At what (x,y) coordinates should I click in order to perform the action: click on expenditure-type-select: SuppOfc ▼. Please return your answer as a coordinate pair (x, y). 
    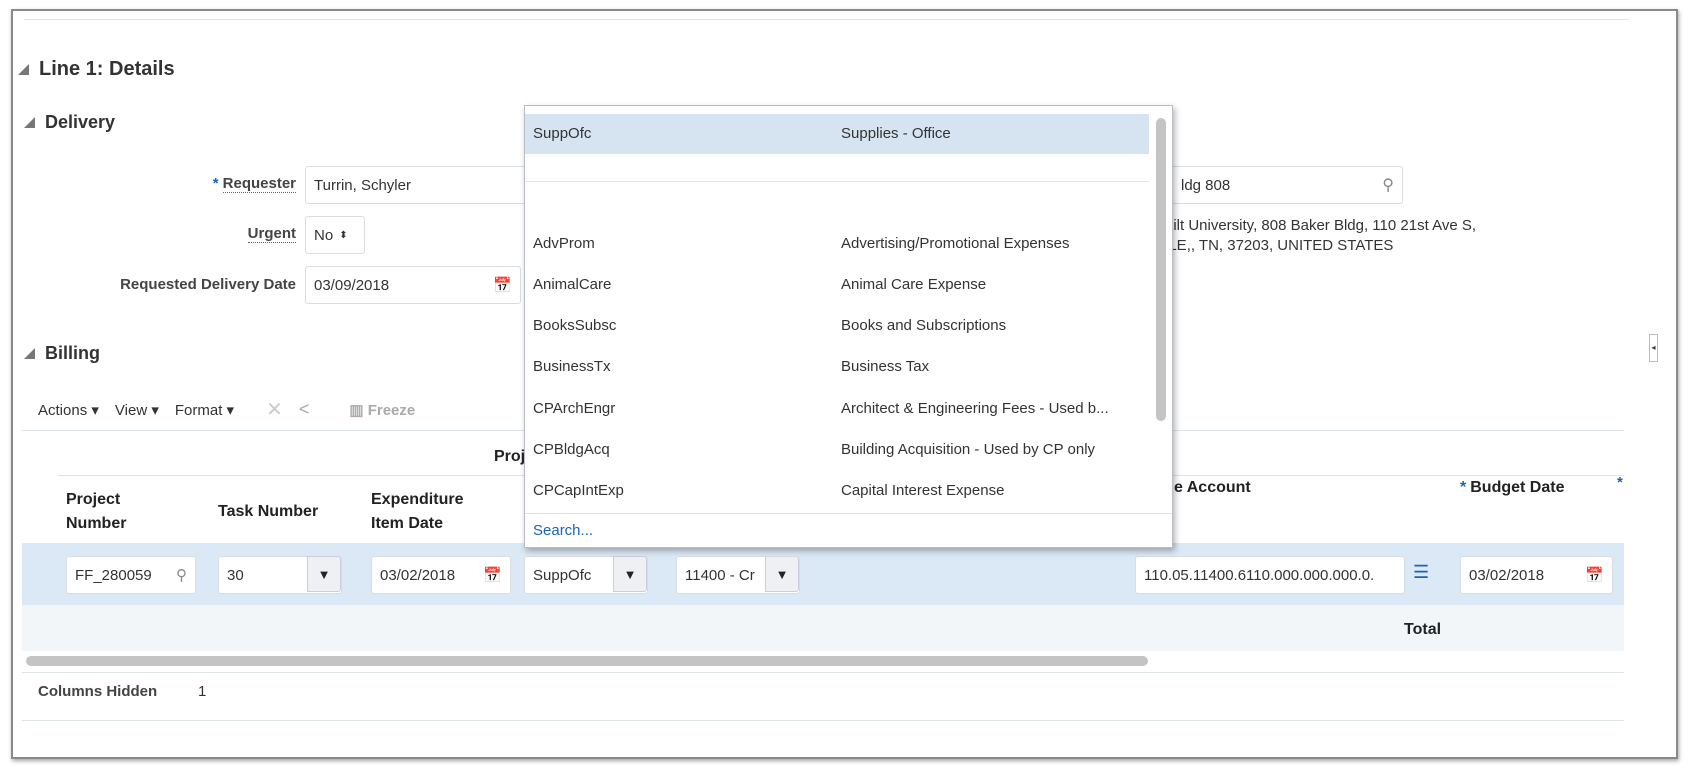
    Looking at the image, I should click on (586, 575).